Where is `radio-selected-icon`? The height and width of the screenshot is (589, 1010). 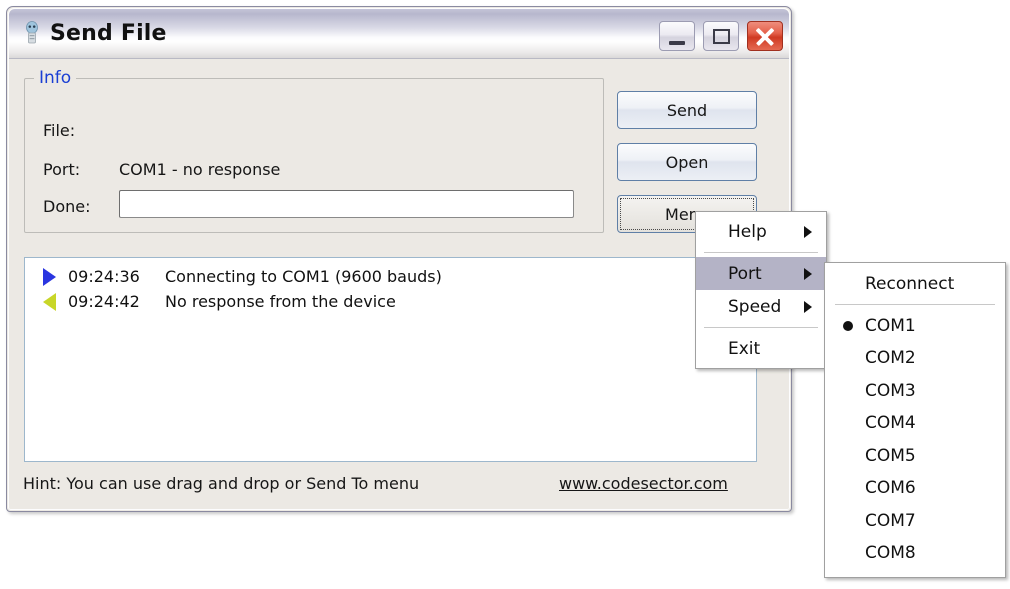 radio-selected-icon is located at coordinates (848, 325).